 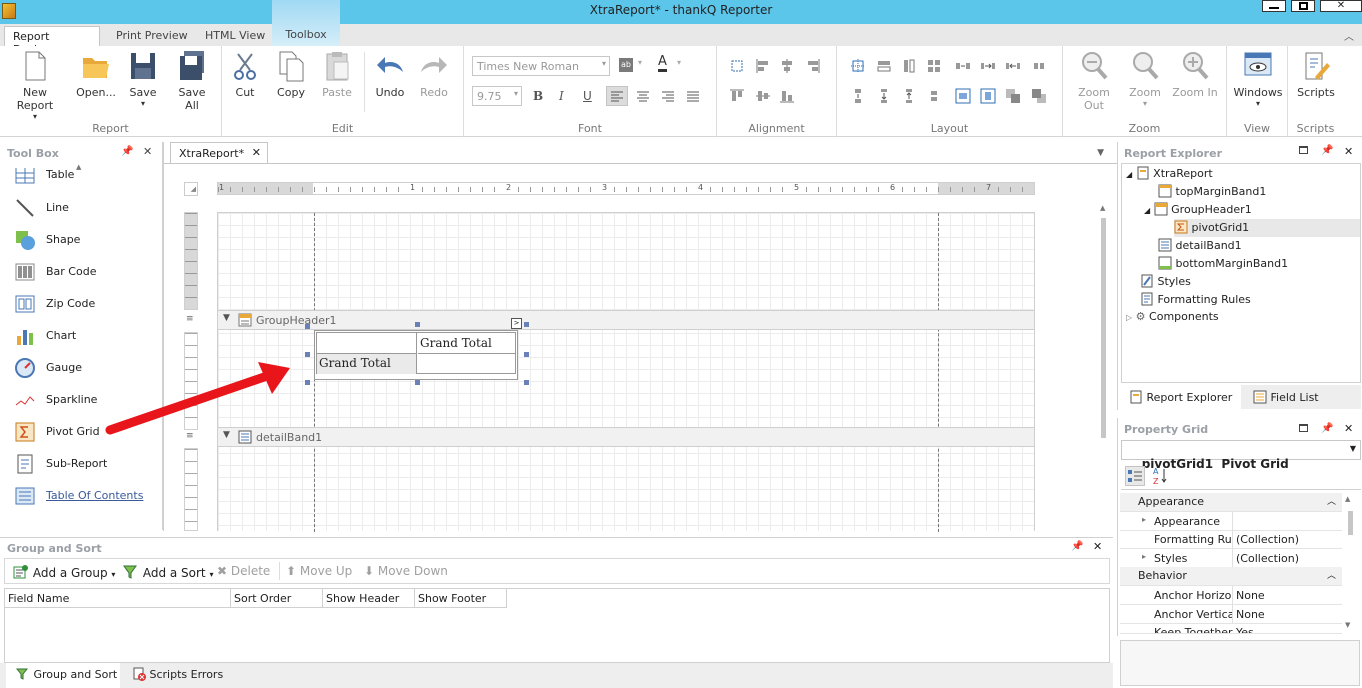 I want to click on new-report-button: New Report ▾, so click(x=35, y=85).